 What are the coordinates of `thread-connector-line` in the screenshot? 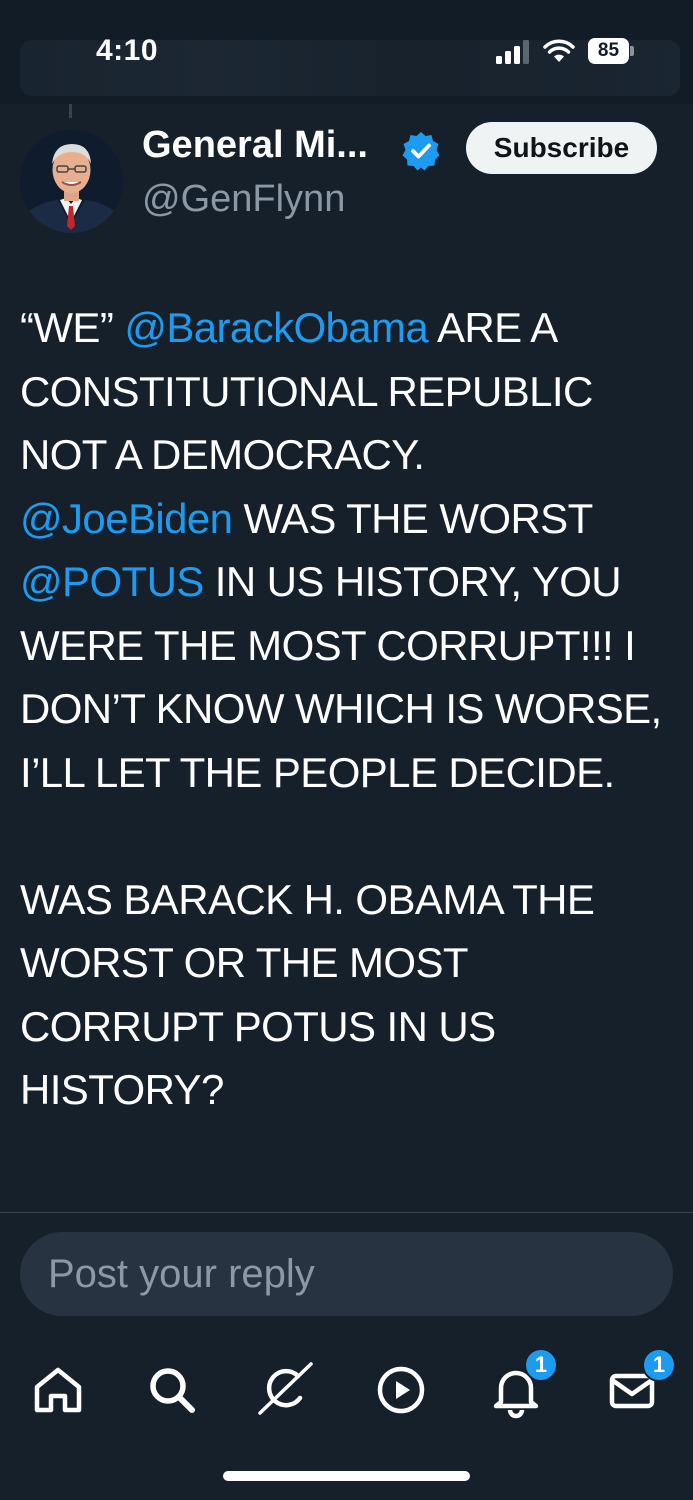 It's located at (70, 111).